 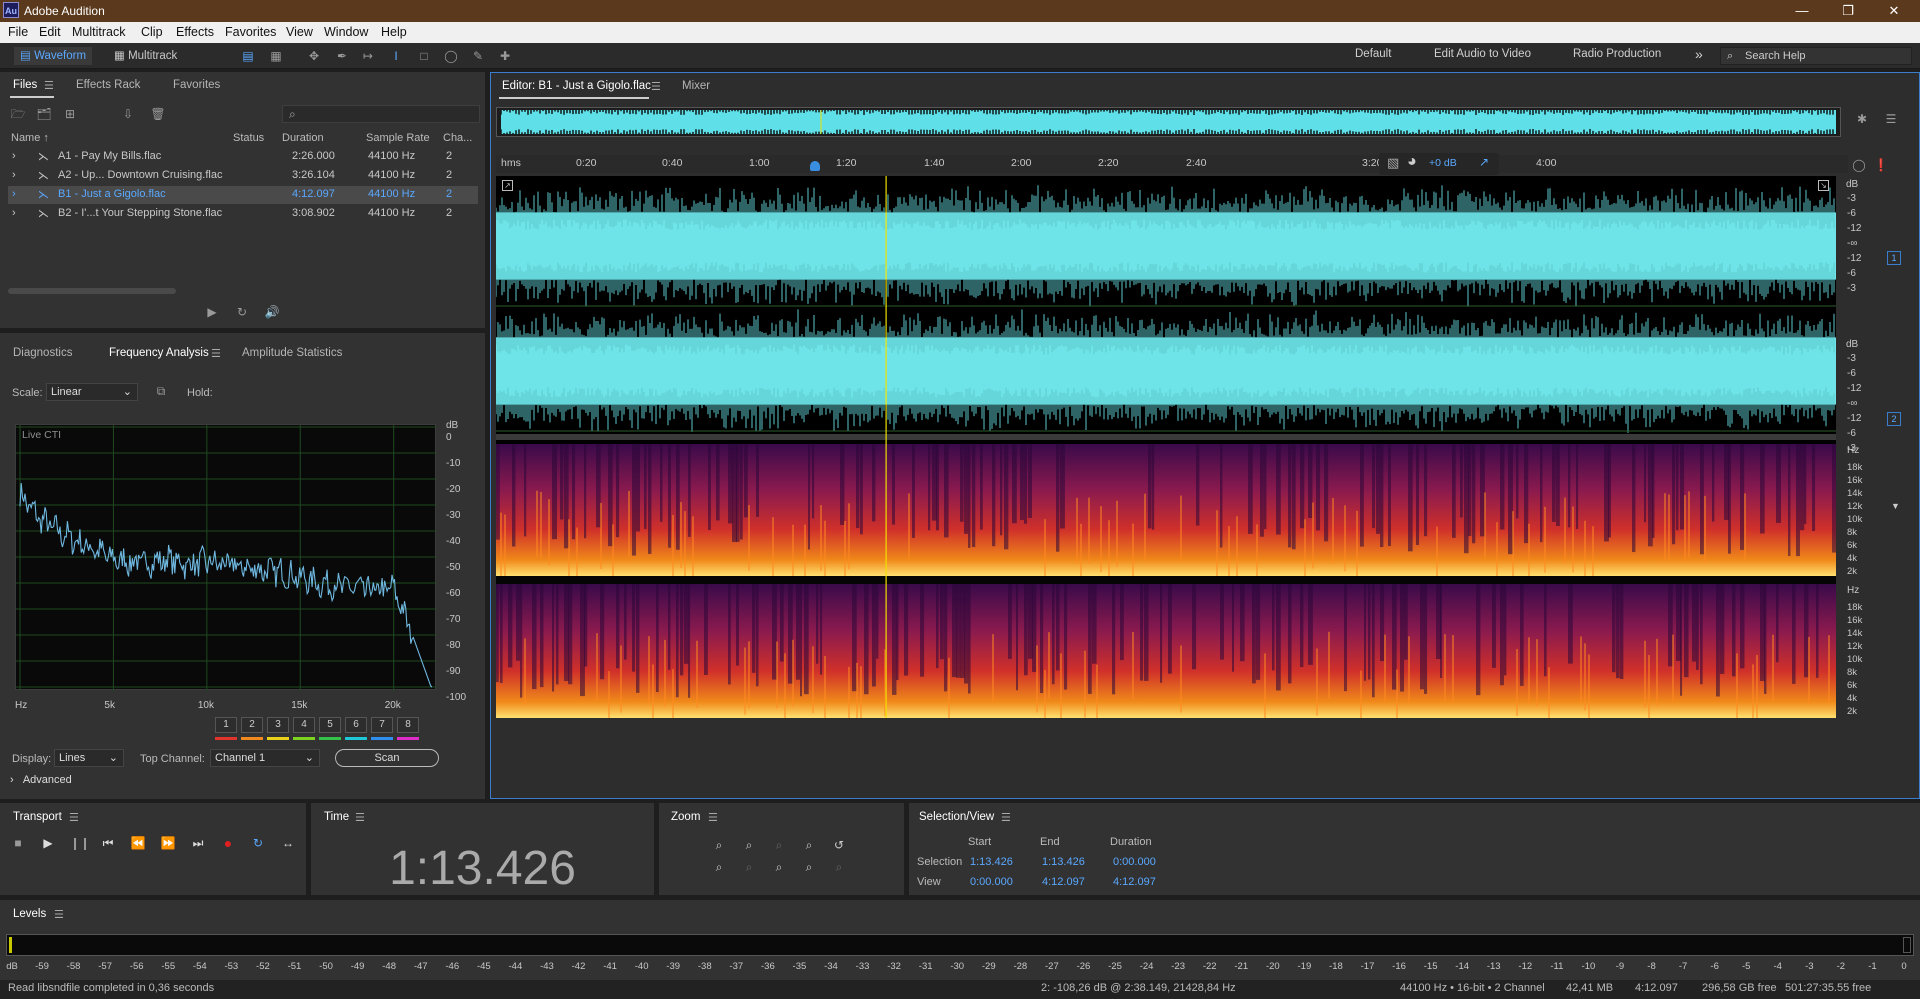 I want to click on lasso-tool-icon: ◯, so click(x=451, y=56).